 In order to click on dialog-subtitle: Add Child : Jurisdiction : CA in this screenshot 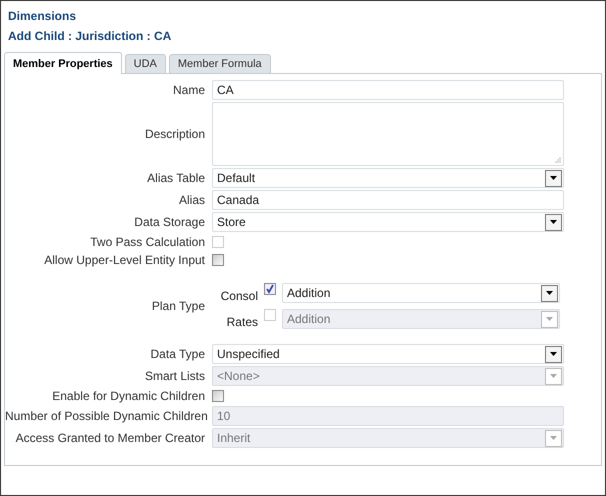, I will do `click(89, 36)`.